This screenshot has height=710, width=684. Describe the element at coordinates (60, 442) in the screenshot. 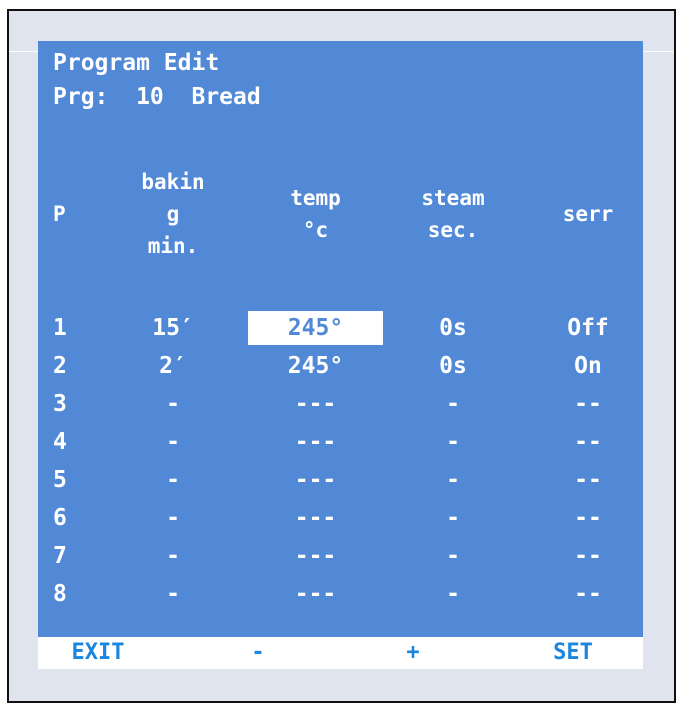

I see `step-number: 4` at that location.